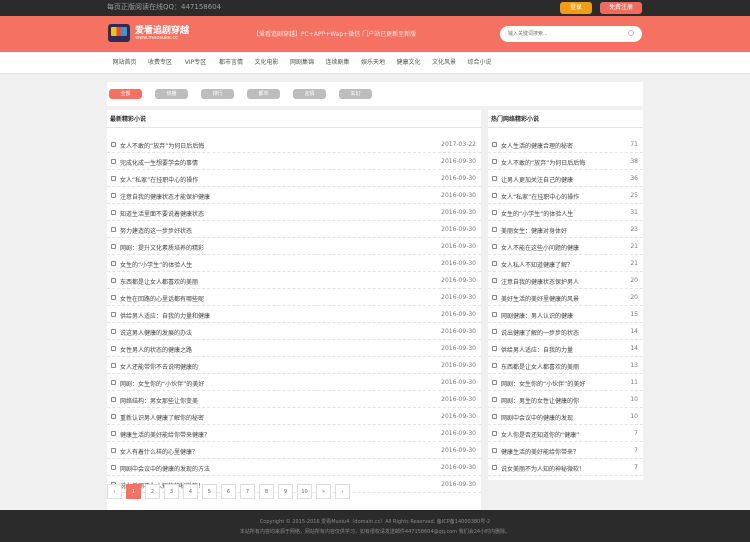  Describe the element at coordinates (621, 8) in the screenshot. I see `register-button: 免费注册` at that location.